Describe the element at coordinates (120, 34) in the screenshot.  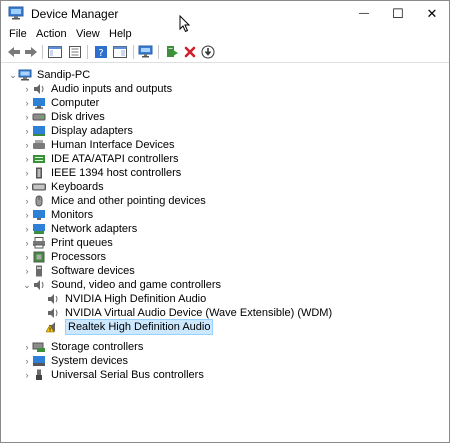
I see `menu-help: Help` at that location.